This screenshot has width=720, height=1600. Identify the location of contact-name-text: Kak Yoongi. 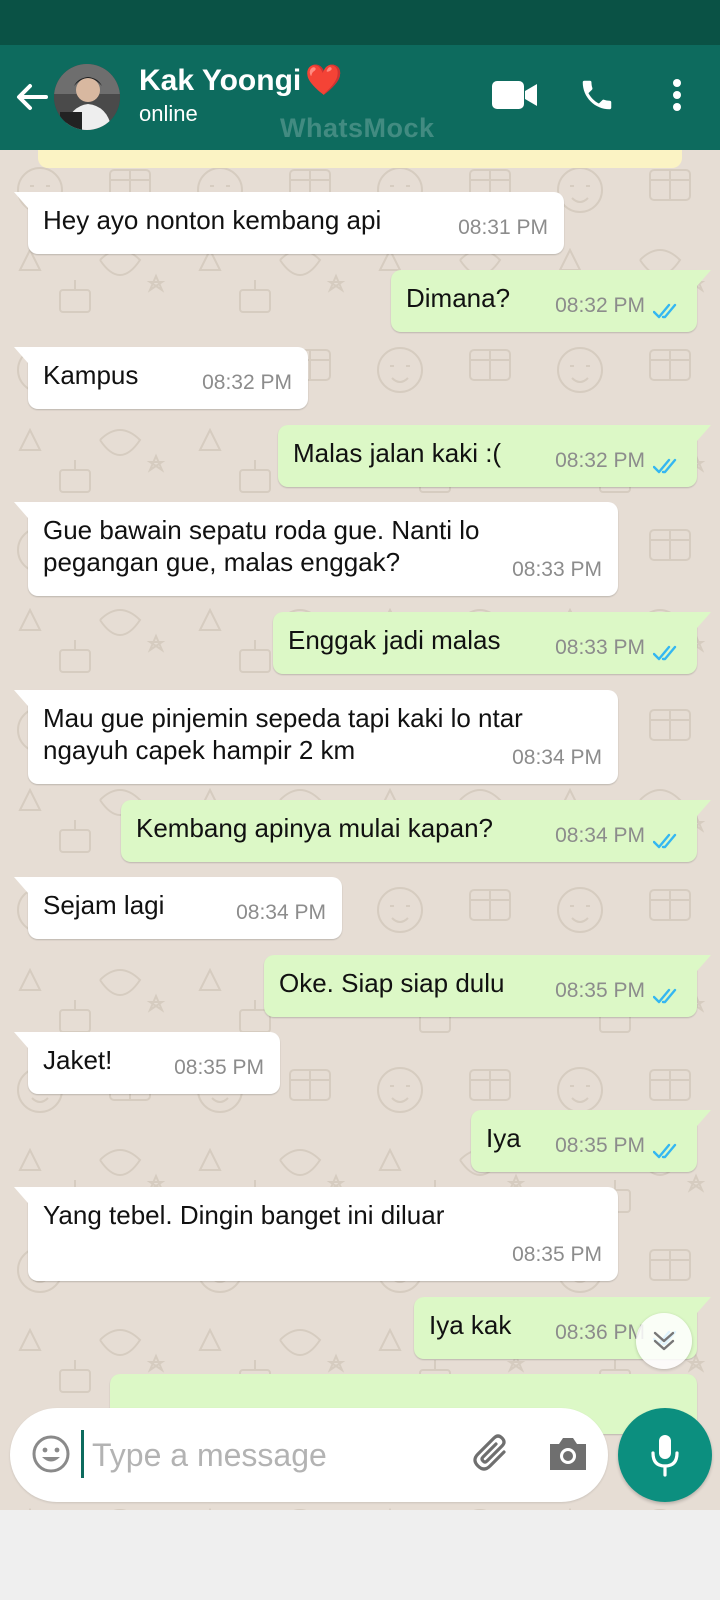
(220, 80).